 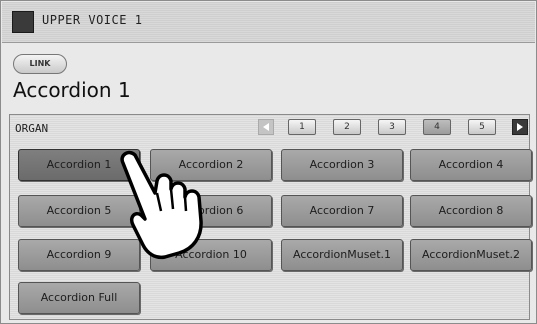 What do you see at coordinates (471, 211) in the screenshot?
I see `voice-button: Accordion 8` at bounding box center [471, 211].